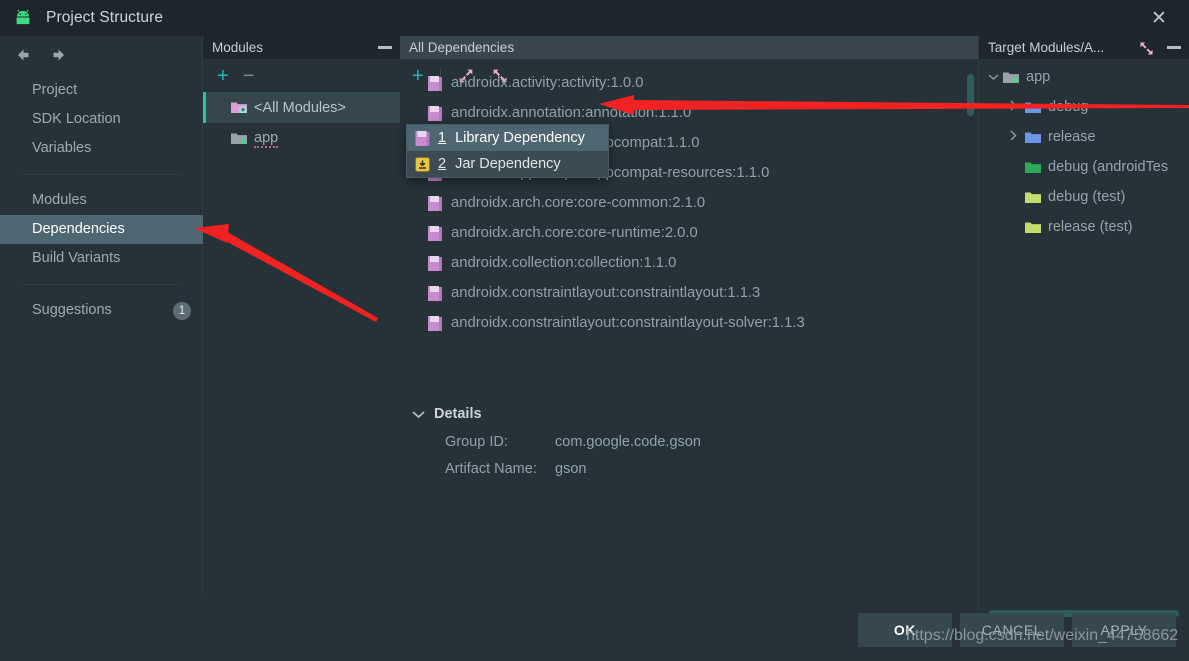 The width and height of the screenshot is (1189, 661). Describe the element at coordinates (1068, 107) in the screenshot. I see `target-row-label: debug` at that location.